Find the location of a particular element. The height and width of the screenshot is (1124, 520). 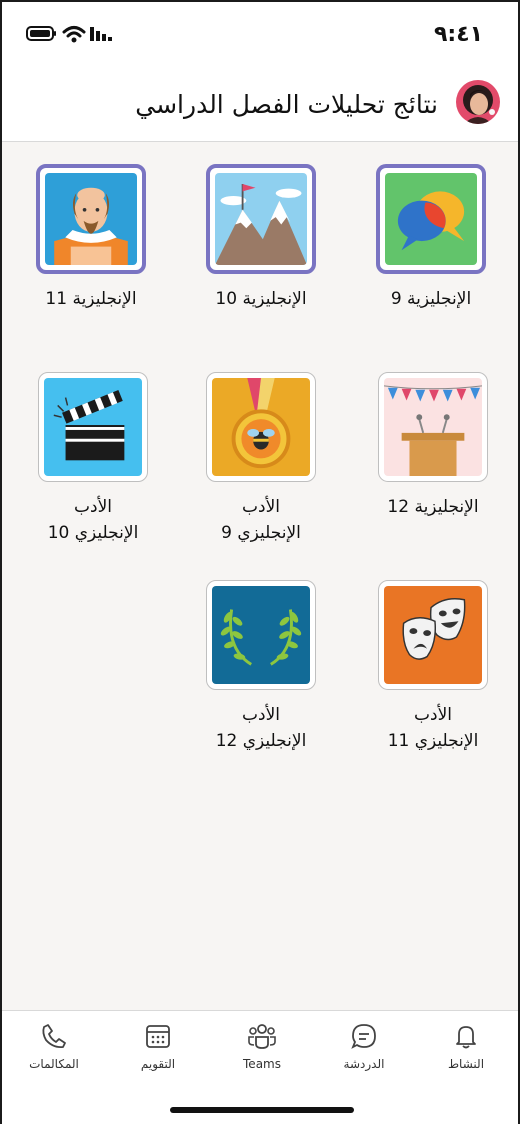

class-label: الأدب الإنجليزي 12 is located at coordinates (261, 728).